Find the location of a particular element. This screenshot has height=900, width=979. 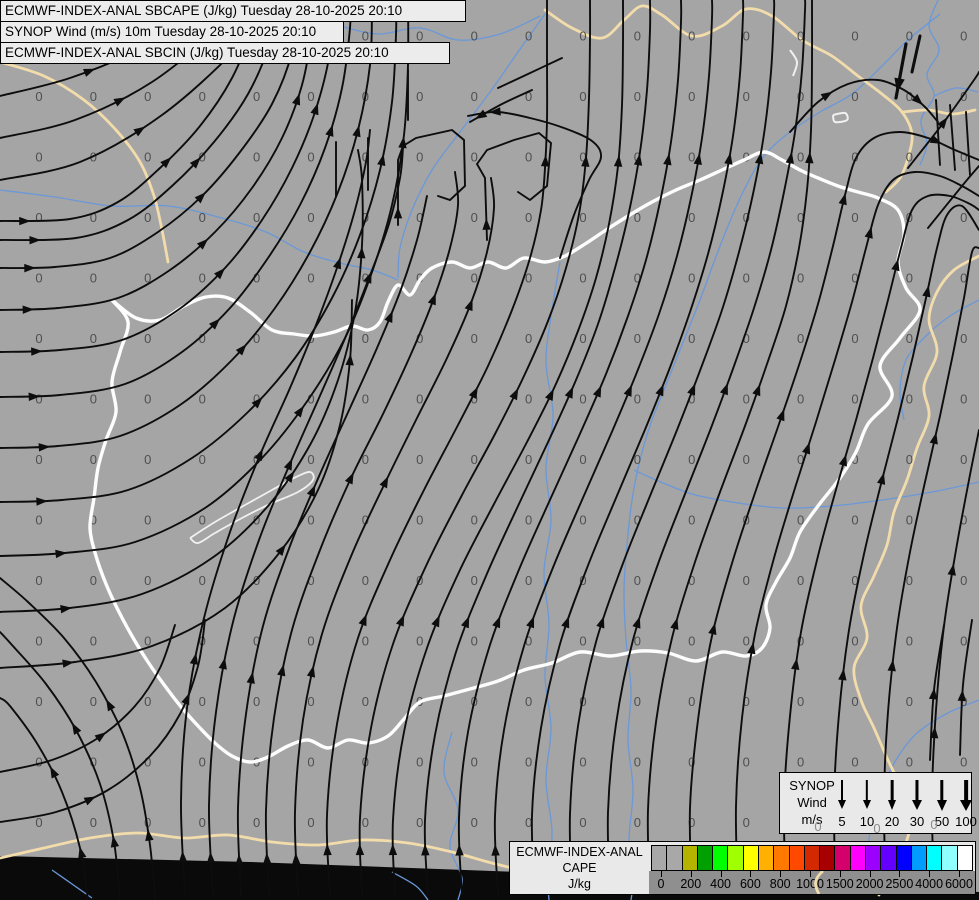

cape-scale-value: 6000 is located at coordinates (959, 884).